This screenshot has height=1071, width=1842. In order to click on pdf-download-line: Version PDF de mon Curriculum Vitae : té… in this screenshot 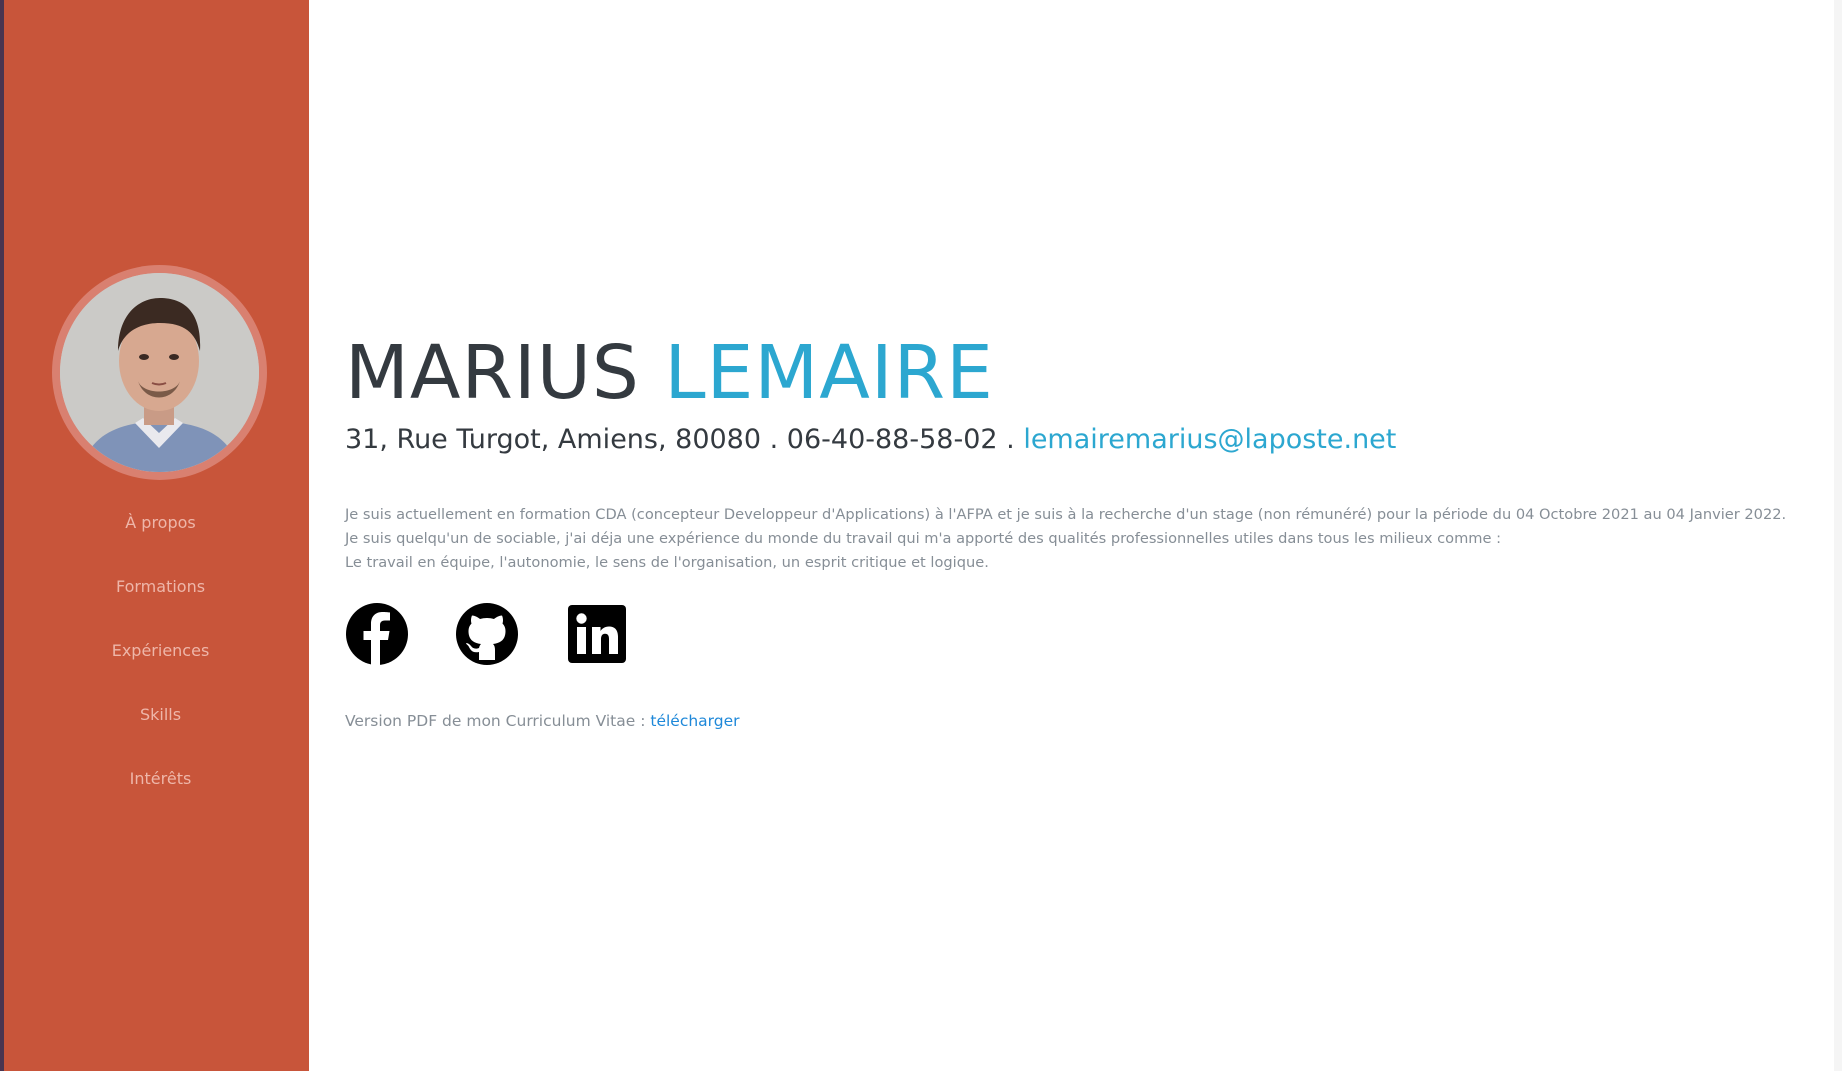, I will do `click(542, 721)`.